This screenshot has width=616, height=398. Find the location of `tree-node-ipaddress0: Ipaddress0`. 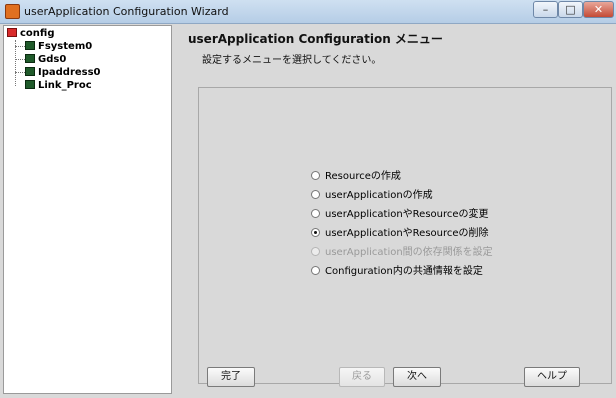

tree-node-ipaddress0: Ipaddress0 is located at coordinates (63, 72).